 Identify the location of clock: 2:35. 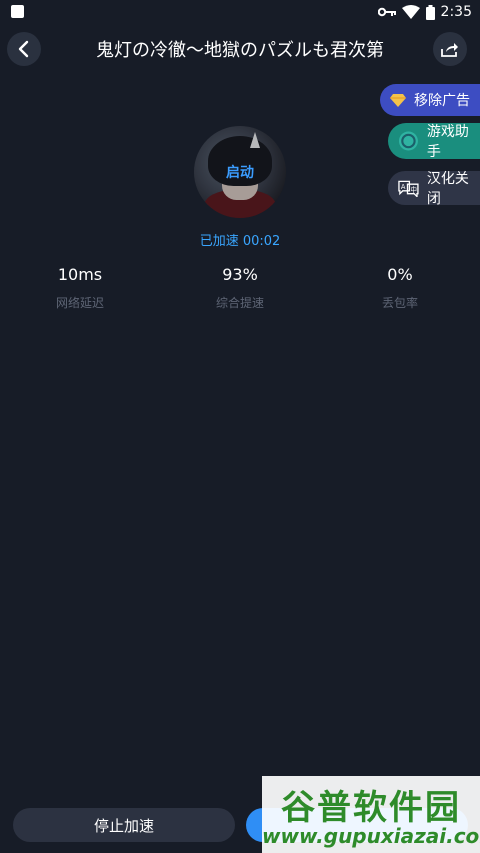
(456, 12).